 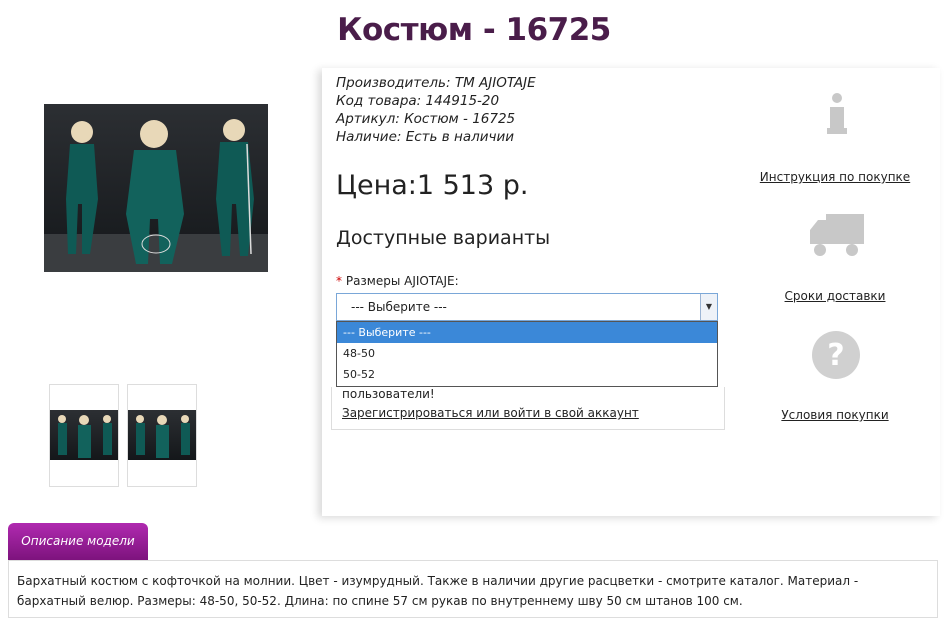 I want to click on sku-label: Артикул:, so click(x=368, y=119).